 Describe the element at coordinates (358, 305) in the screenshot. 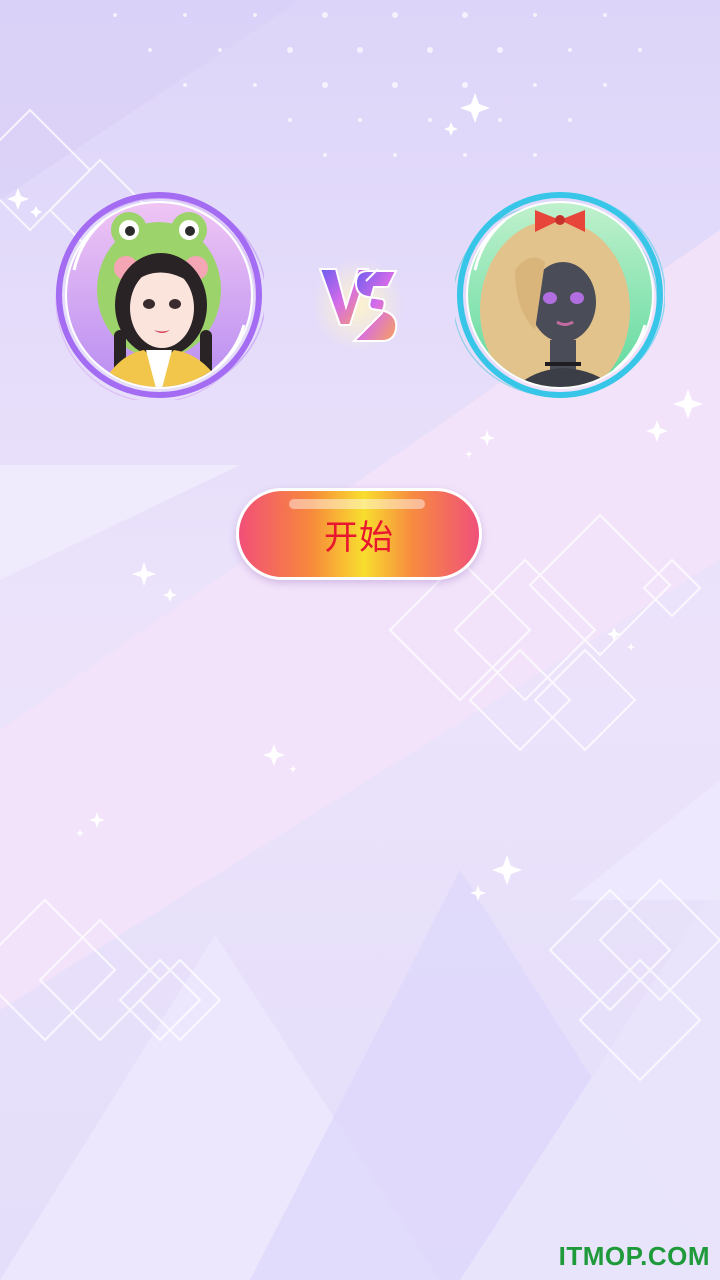

I see `vs-badge` at that location.